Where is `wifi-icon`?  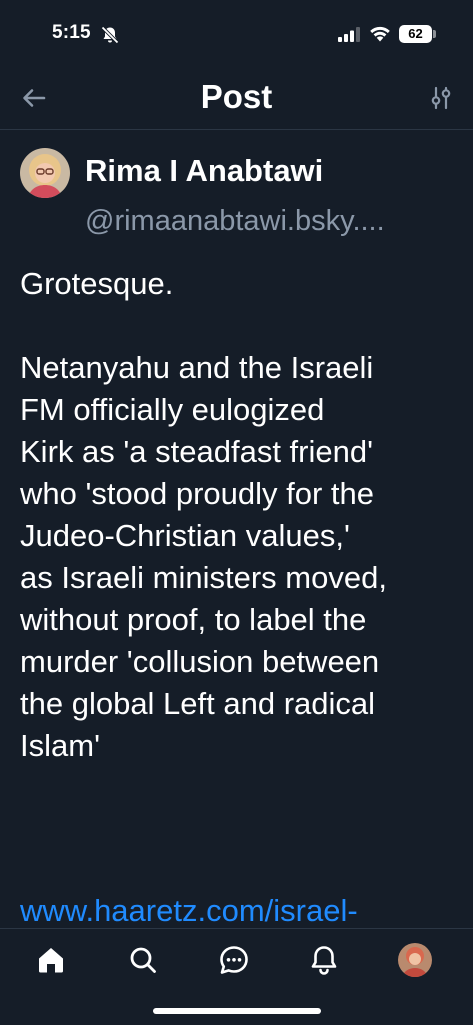
wifi-icon is located at coordinates (380, 34).